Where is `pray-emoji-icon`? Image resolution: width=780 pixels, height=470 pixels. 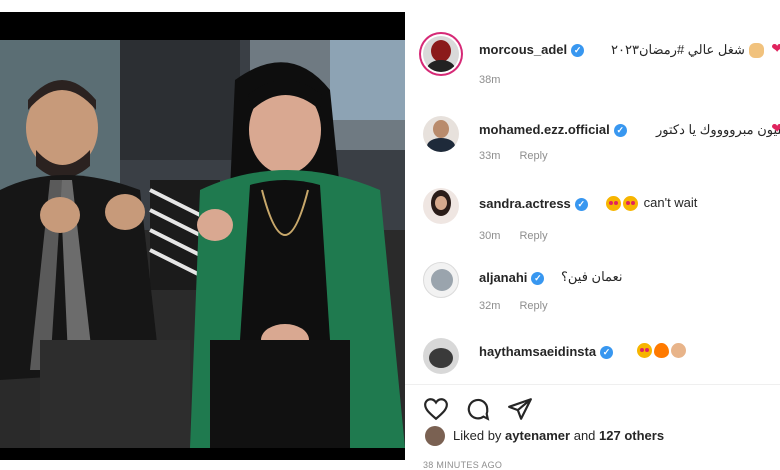 pray-emoji-icon is located at coordinates (756, 51).